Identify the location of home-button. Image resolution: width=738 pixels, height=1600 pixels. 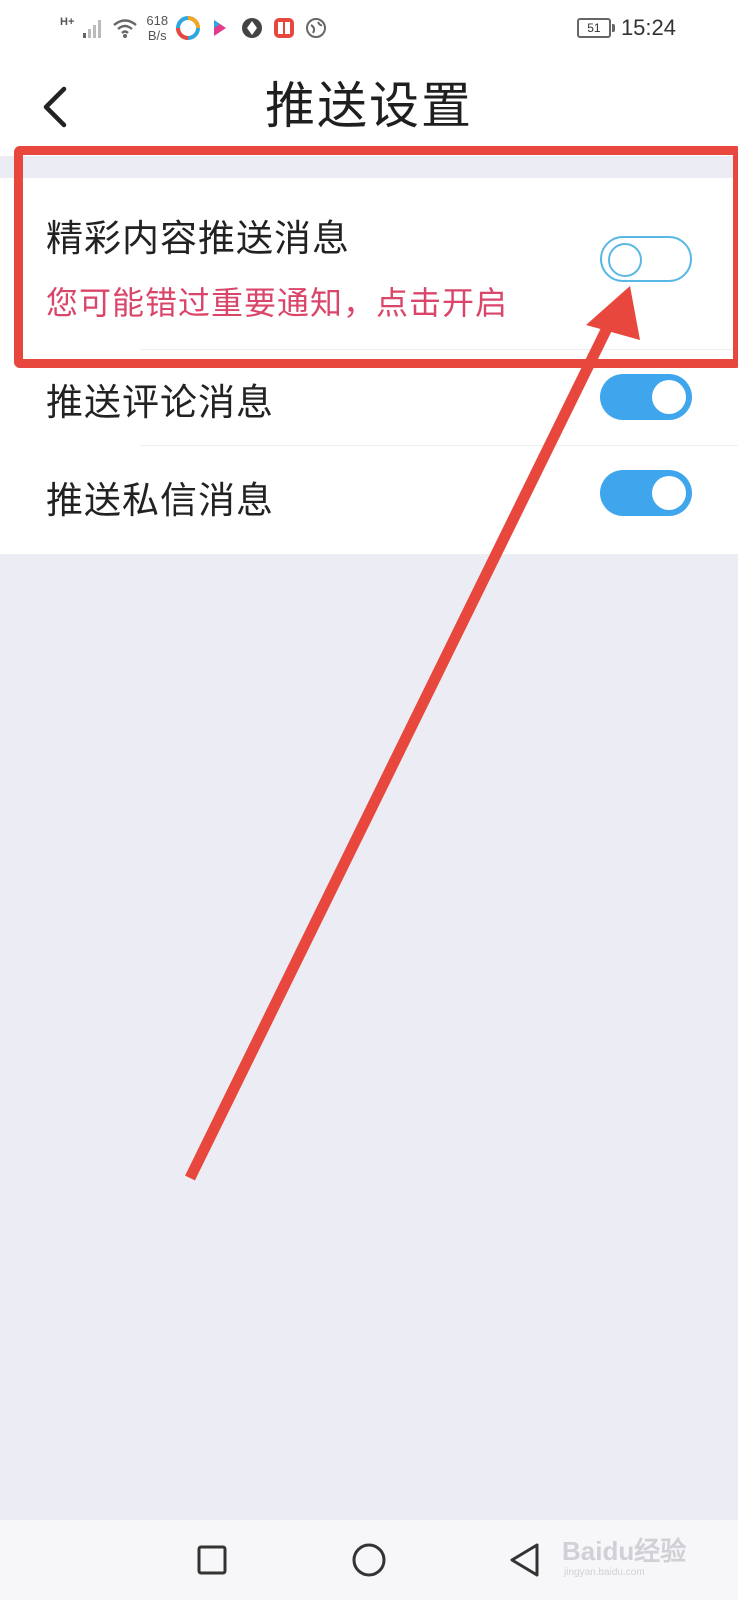
(369, 1560).